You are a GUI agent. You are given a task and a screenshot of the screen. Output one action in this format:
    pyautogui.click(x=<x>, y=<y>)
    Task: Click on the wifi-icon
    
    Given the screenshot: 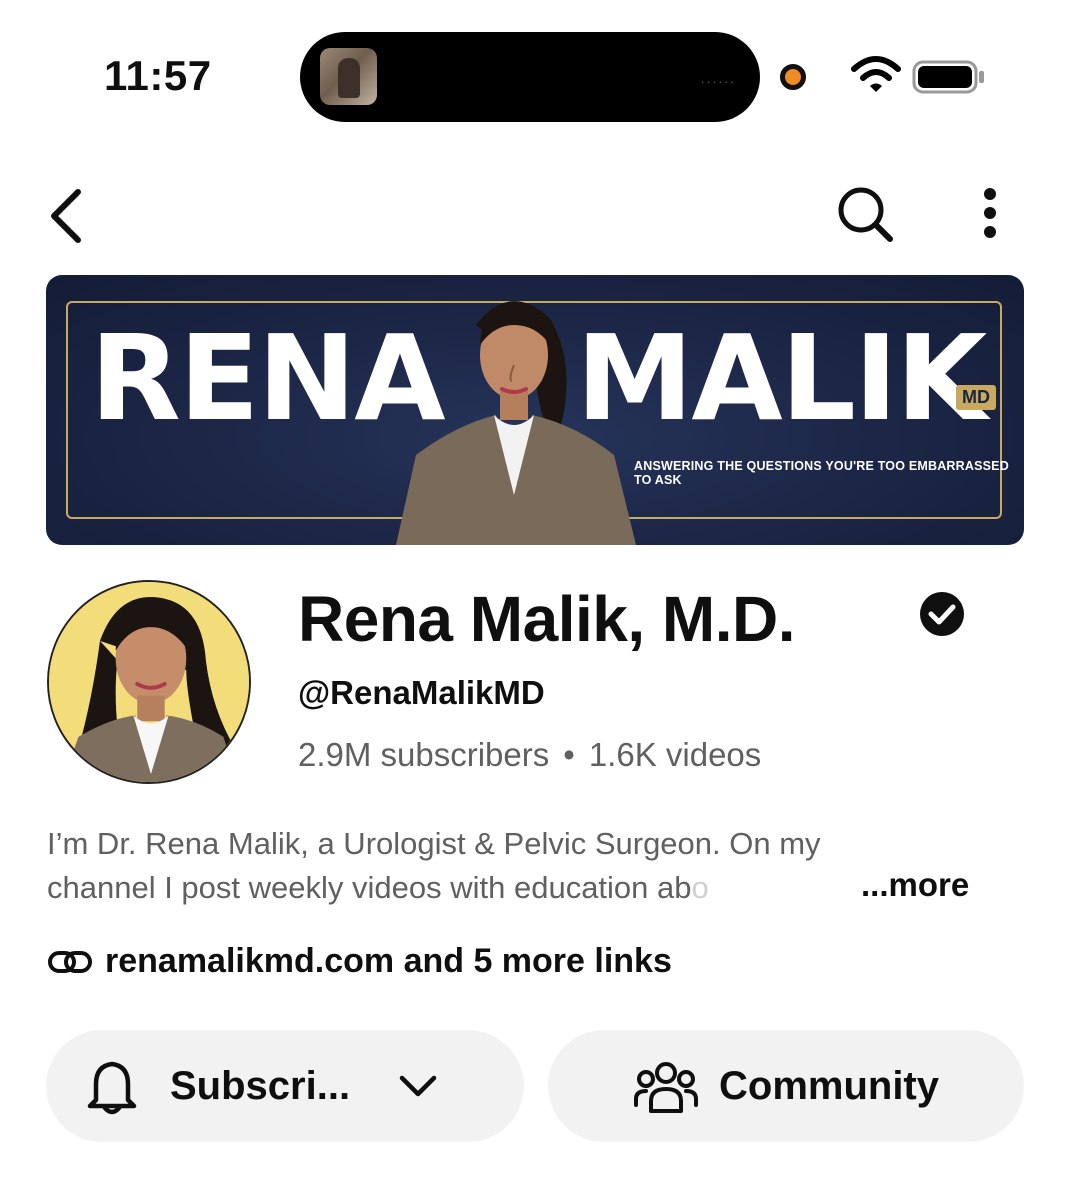 What is the action you would take?
    pyautogui.click(x=876, y=74)
    